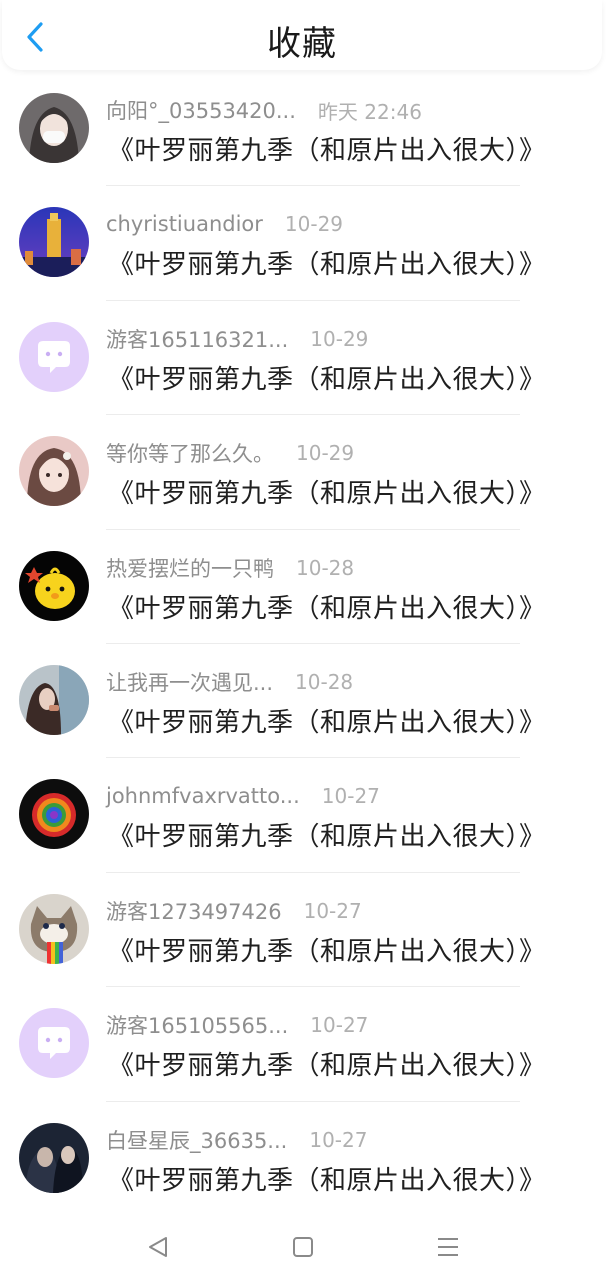  I want to click on grumpy-cat-avatar-icon, so click(54, 928).